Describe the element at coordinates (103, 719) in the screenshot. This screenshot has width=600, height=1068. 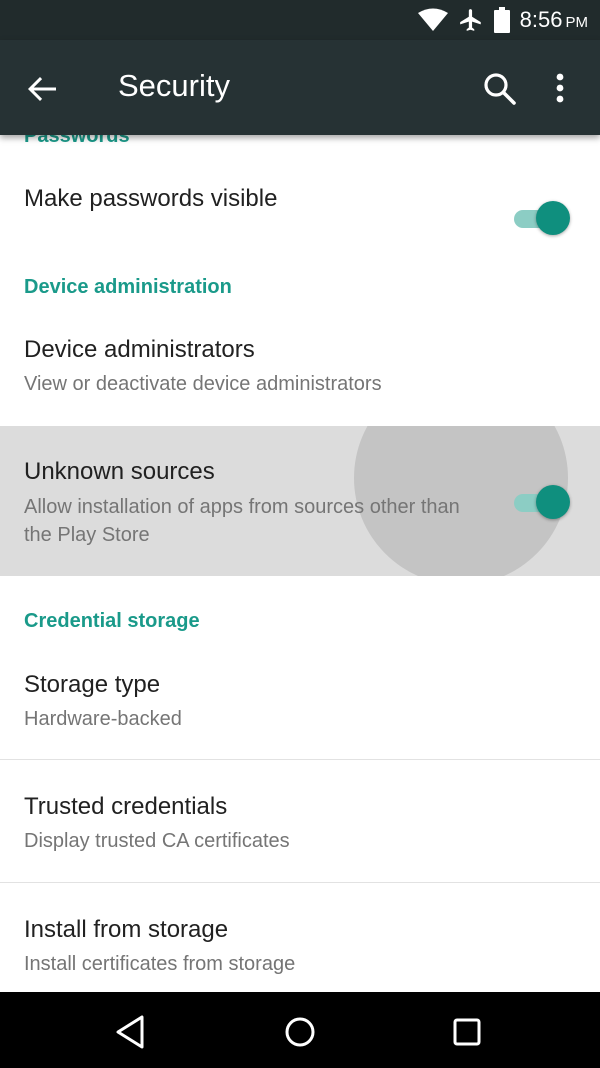
I see `setting-summary: Hardware-backed` at that location.